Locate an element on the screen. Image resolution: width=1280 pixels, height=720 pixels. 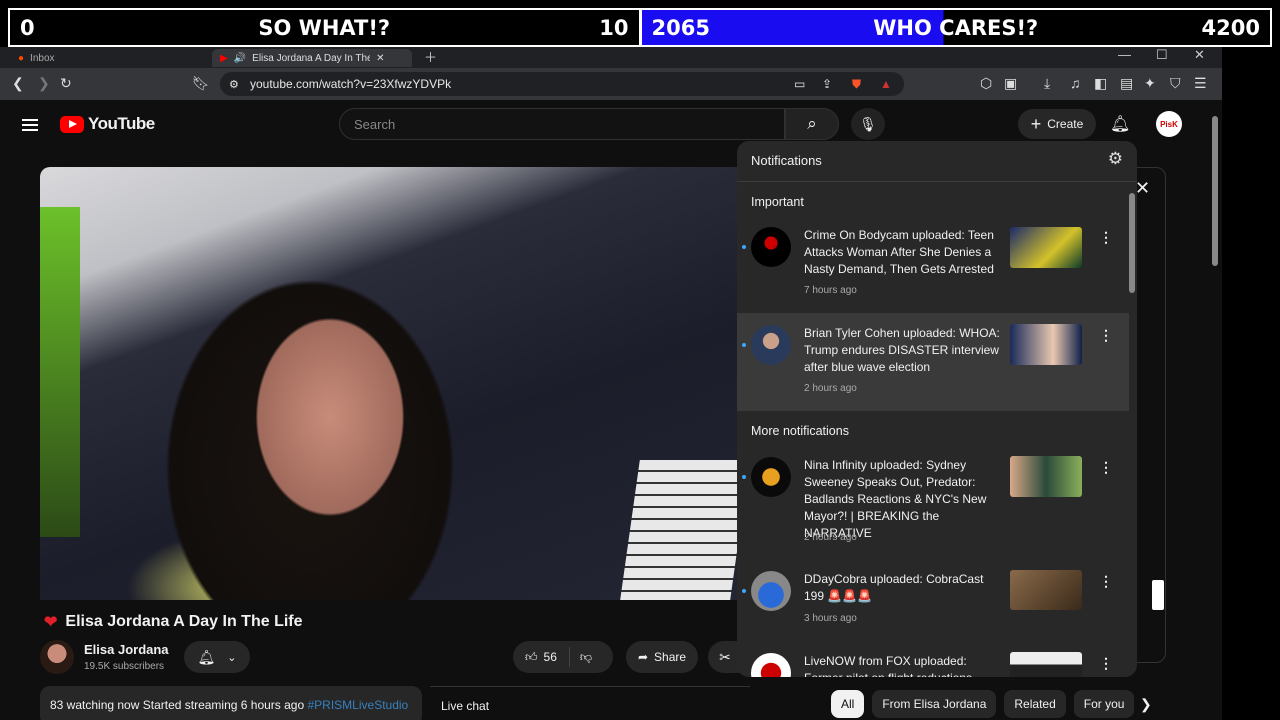
extensions-icon: ⬡ is located at coordinates (986, 83).